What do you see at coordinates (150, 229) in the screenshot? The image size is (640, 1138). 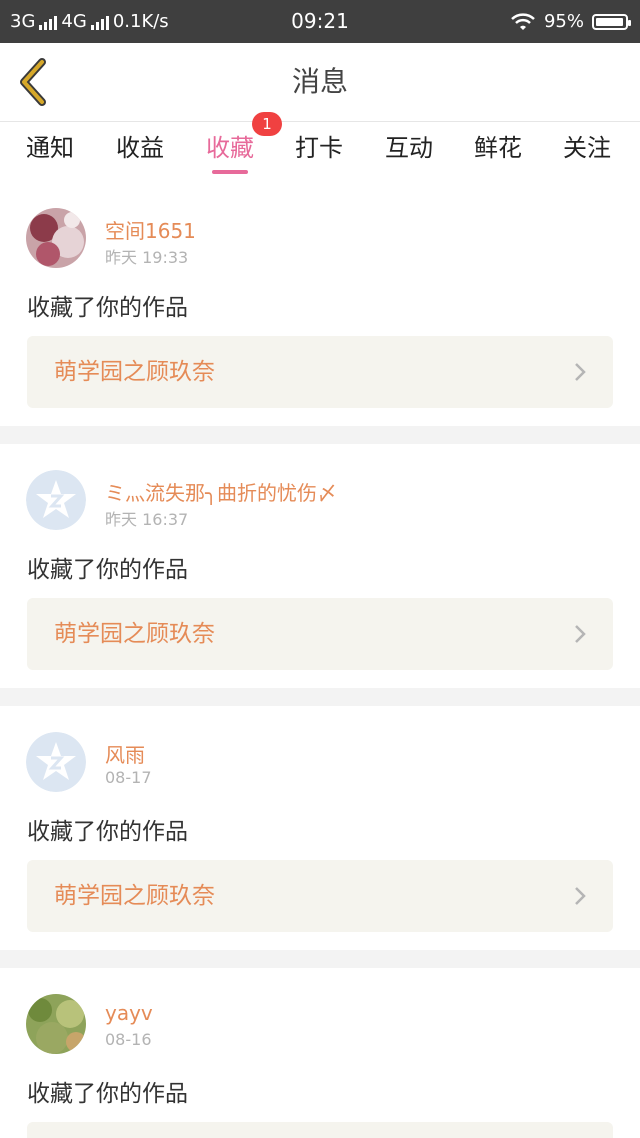 I see `username: 空间1651` at bounding box center [150, 229].